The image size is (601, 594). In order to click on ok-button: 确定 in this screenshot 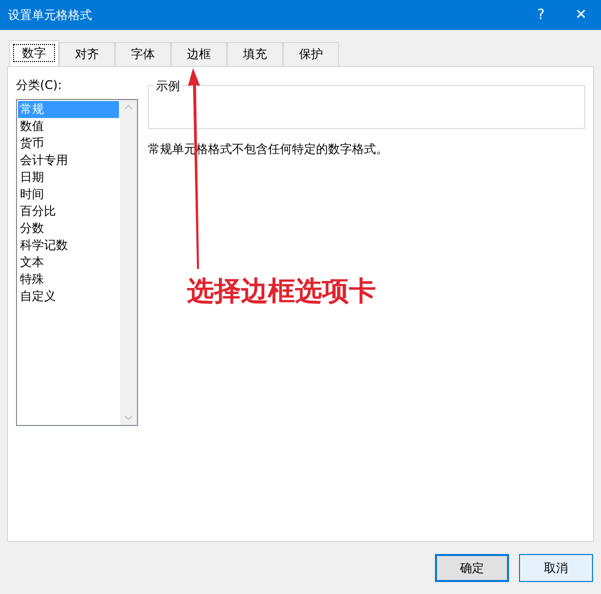, I will do `click(472, 568)`.